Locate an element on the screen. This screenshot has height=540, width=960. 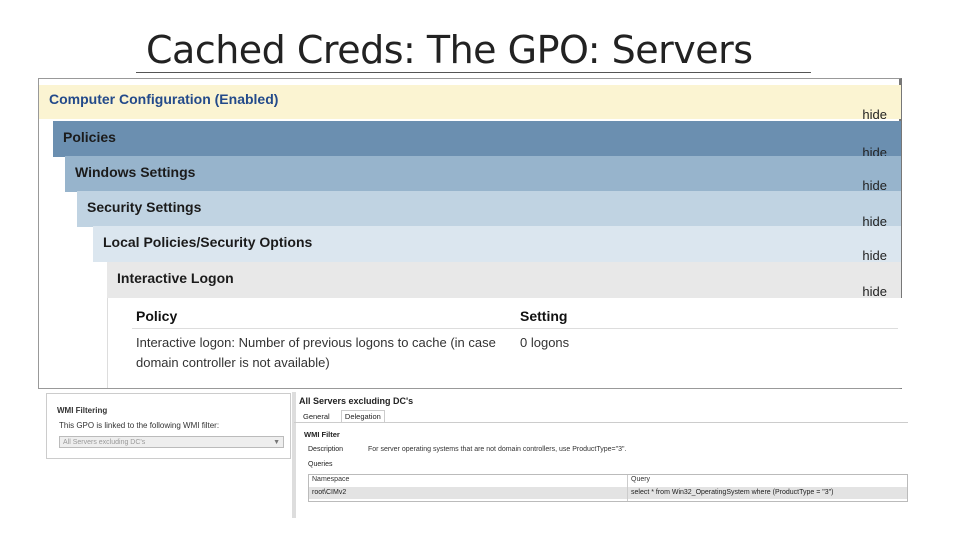
section-label: Local Policies/Security Options is located at coordinates (208, 242).